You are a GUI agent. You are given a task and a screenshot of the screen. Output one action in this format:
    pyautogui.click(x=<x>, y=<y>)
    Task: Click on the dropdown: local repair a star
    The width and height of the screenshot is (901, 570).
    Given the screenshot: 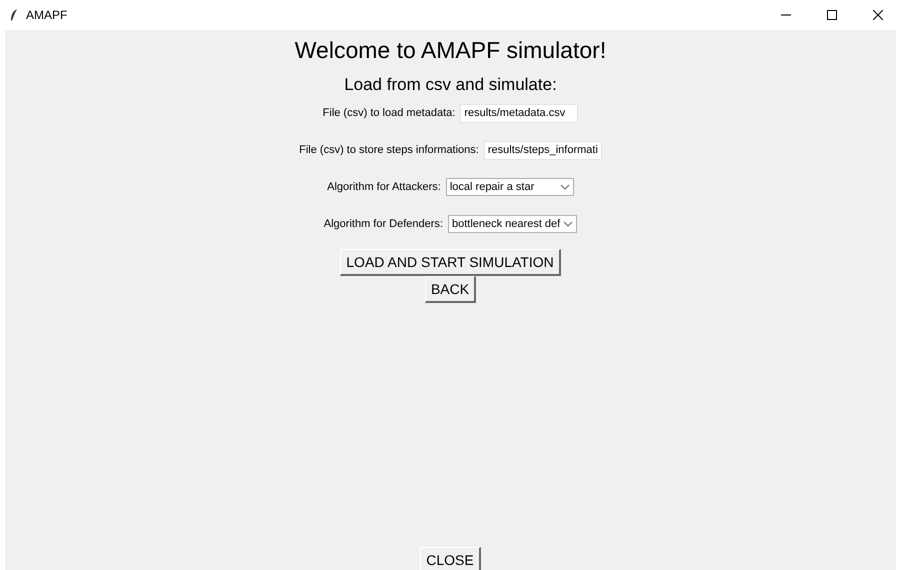 What is the action you would take?
    pyautogui.click(x=510, y=187)
    